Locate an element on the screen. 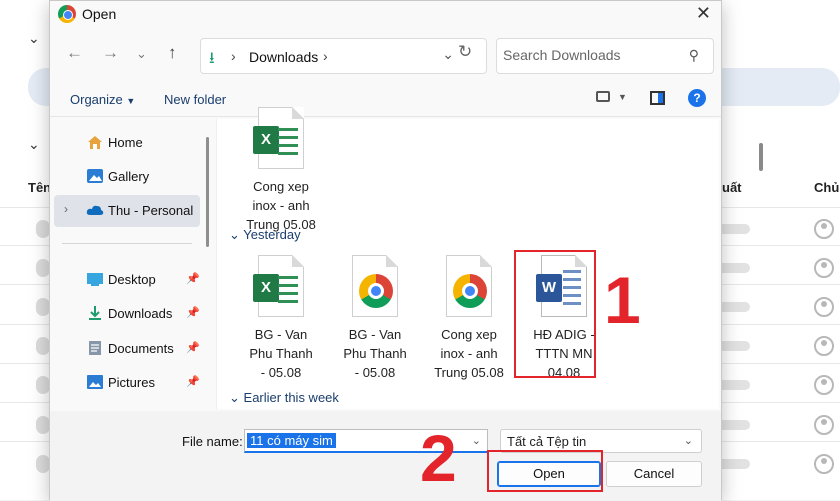 The image size is (840, 501). sidebar-item-label: Gallery is located at coordinates (129, 176).